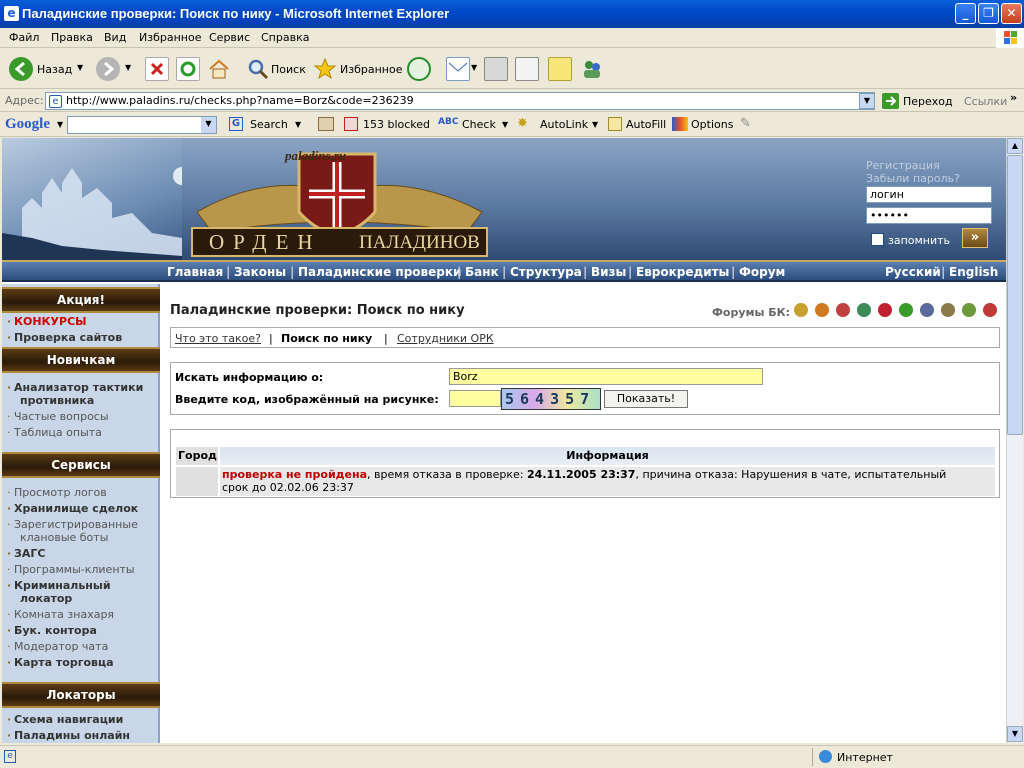 The image size is (1024, 768). Describe the element at coordinates (1015, 146) in the screenshot. I see `scroll-up-icon: ▲` at that location.